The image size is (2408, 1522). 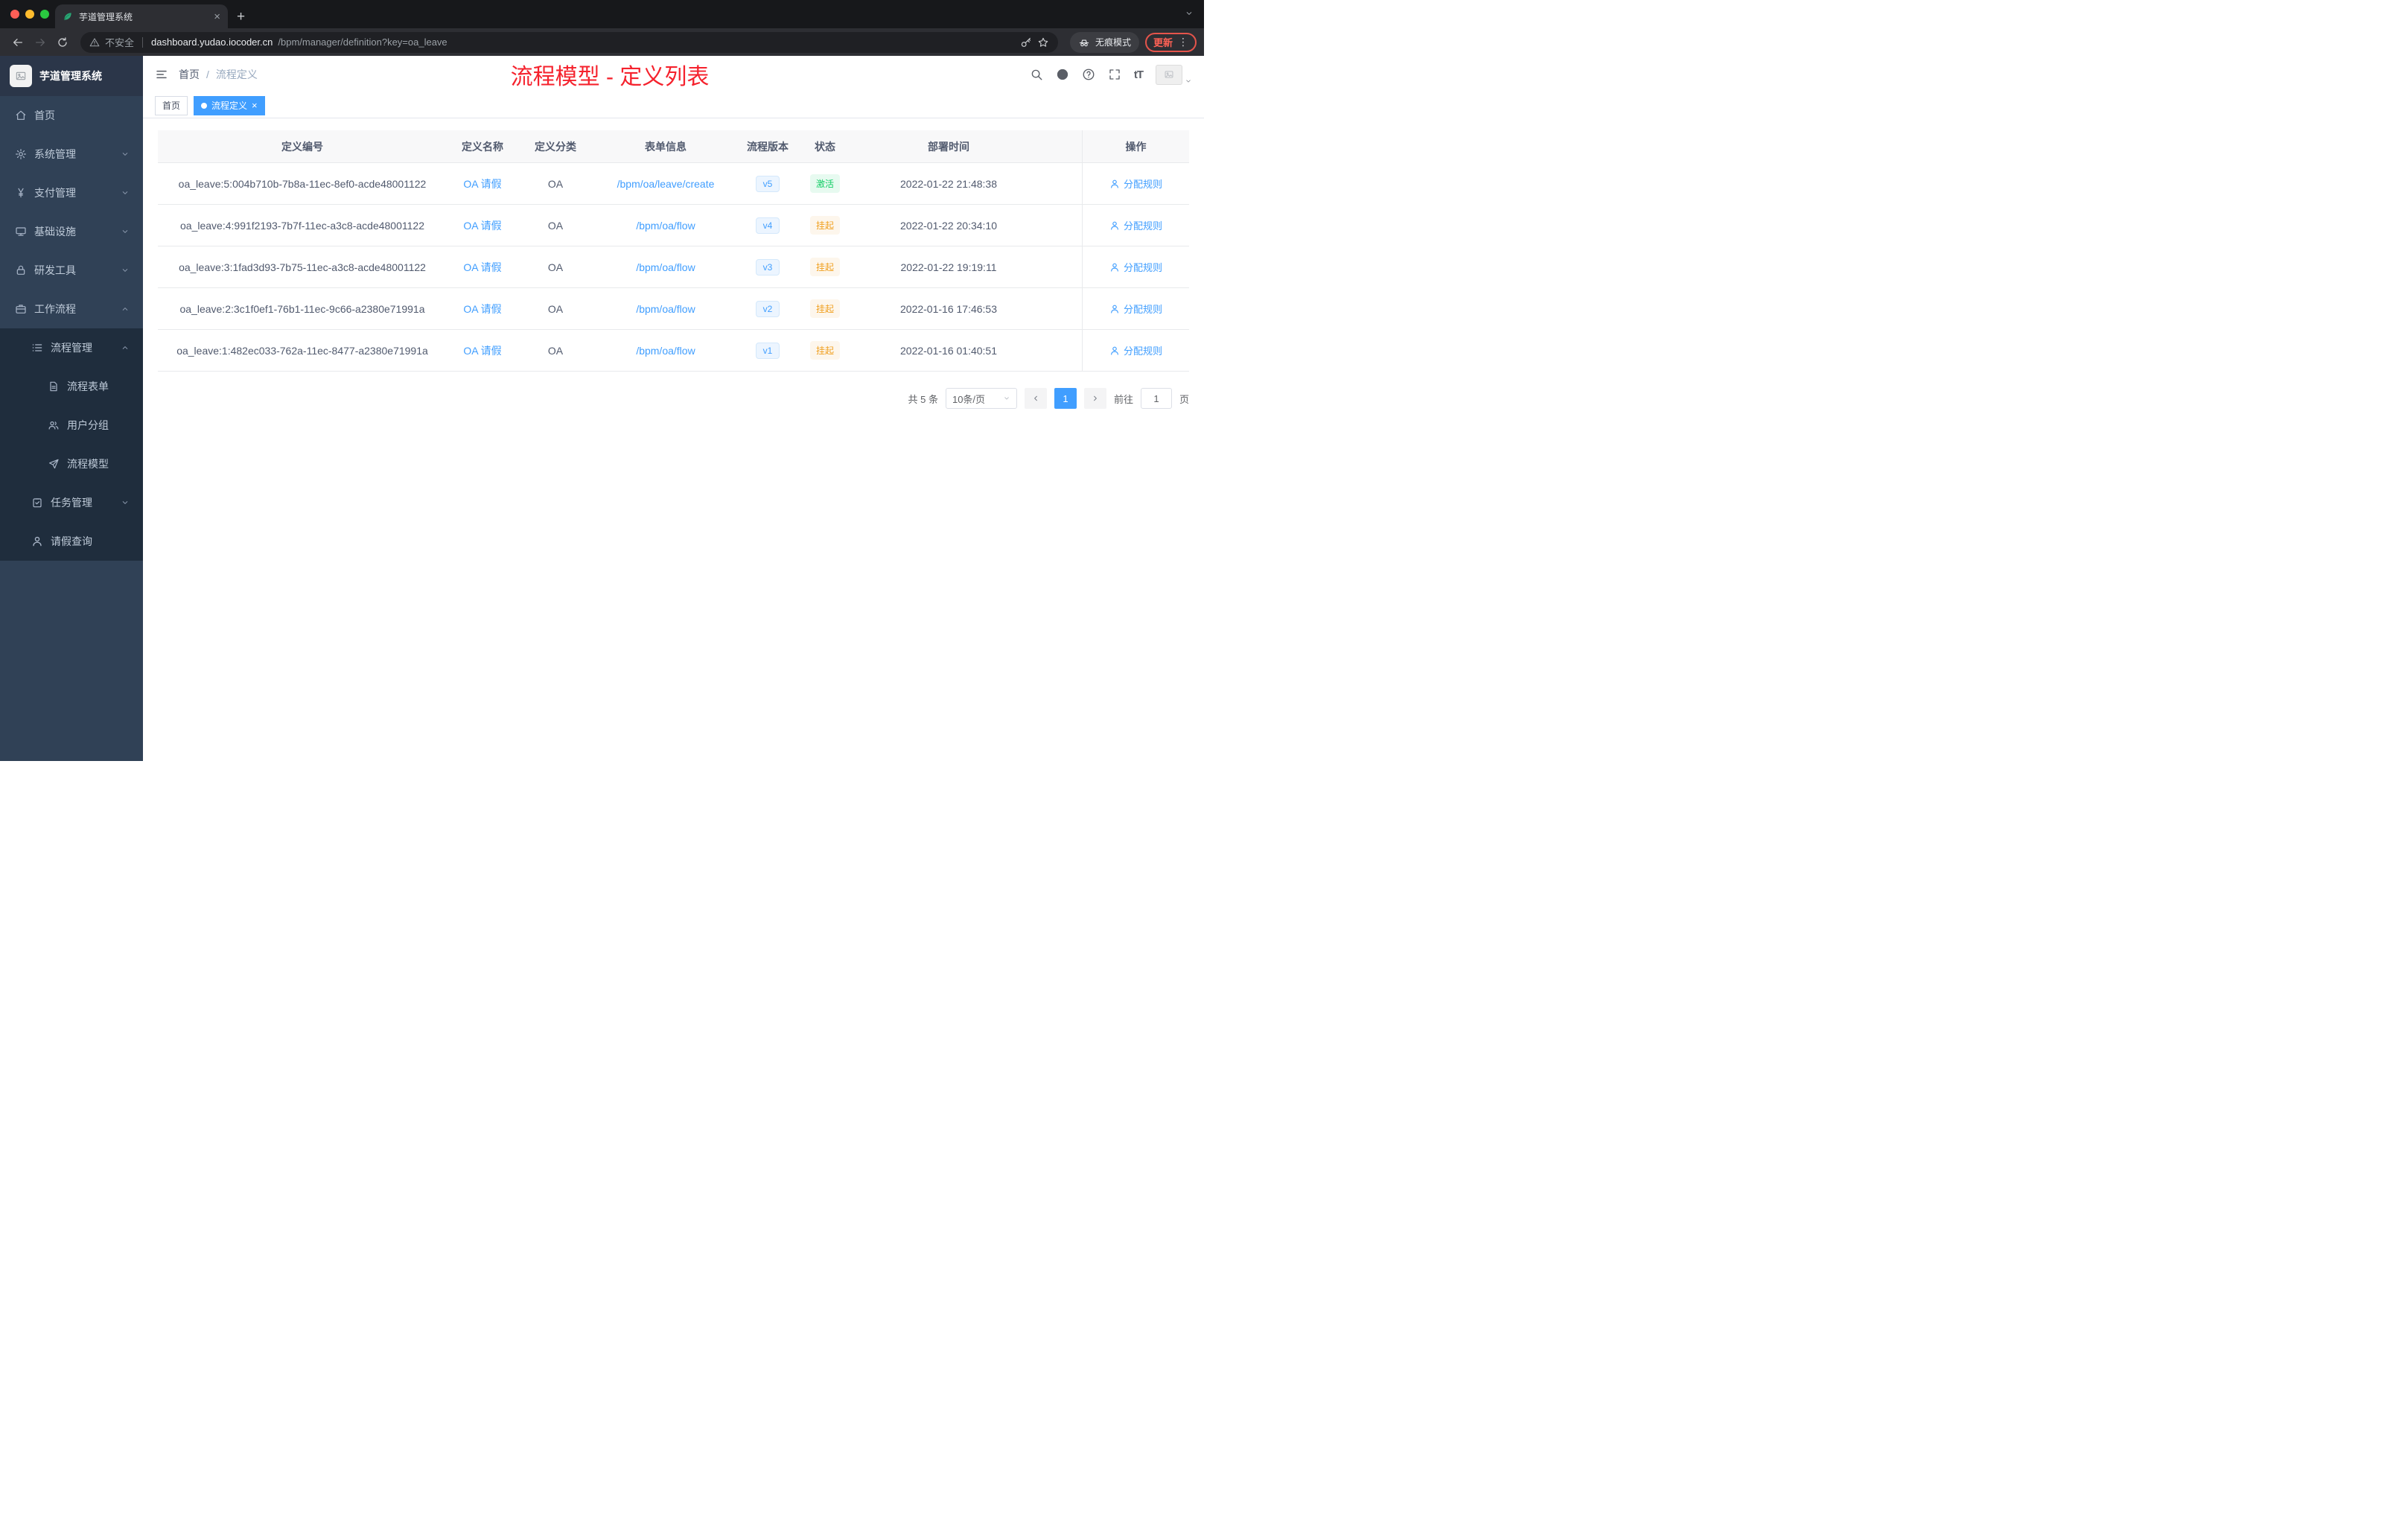 I want to click on url-path: /bpm/manager/definition?key=oa_leave, so click(x=362, y=42).